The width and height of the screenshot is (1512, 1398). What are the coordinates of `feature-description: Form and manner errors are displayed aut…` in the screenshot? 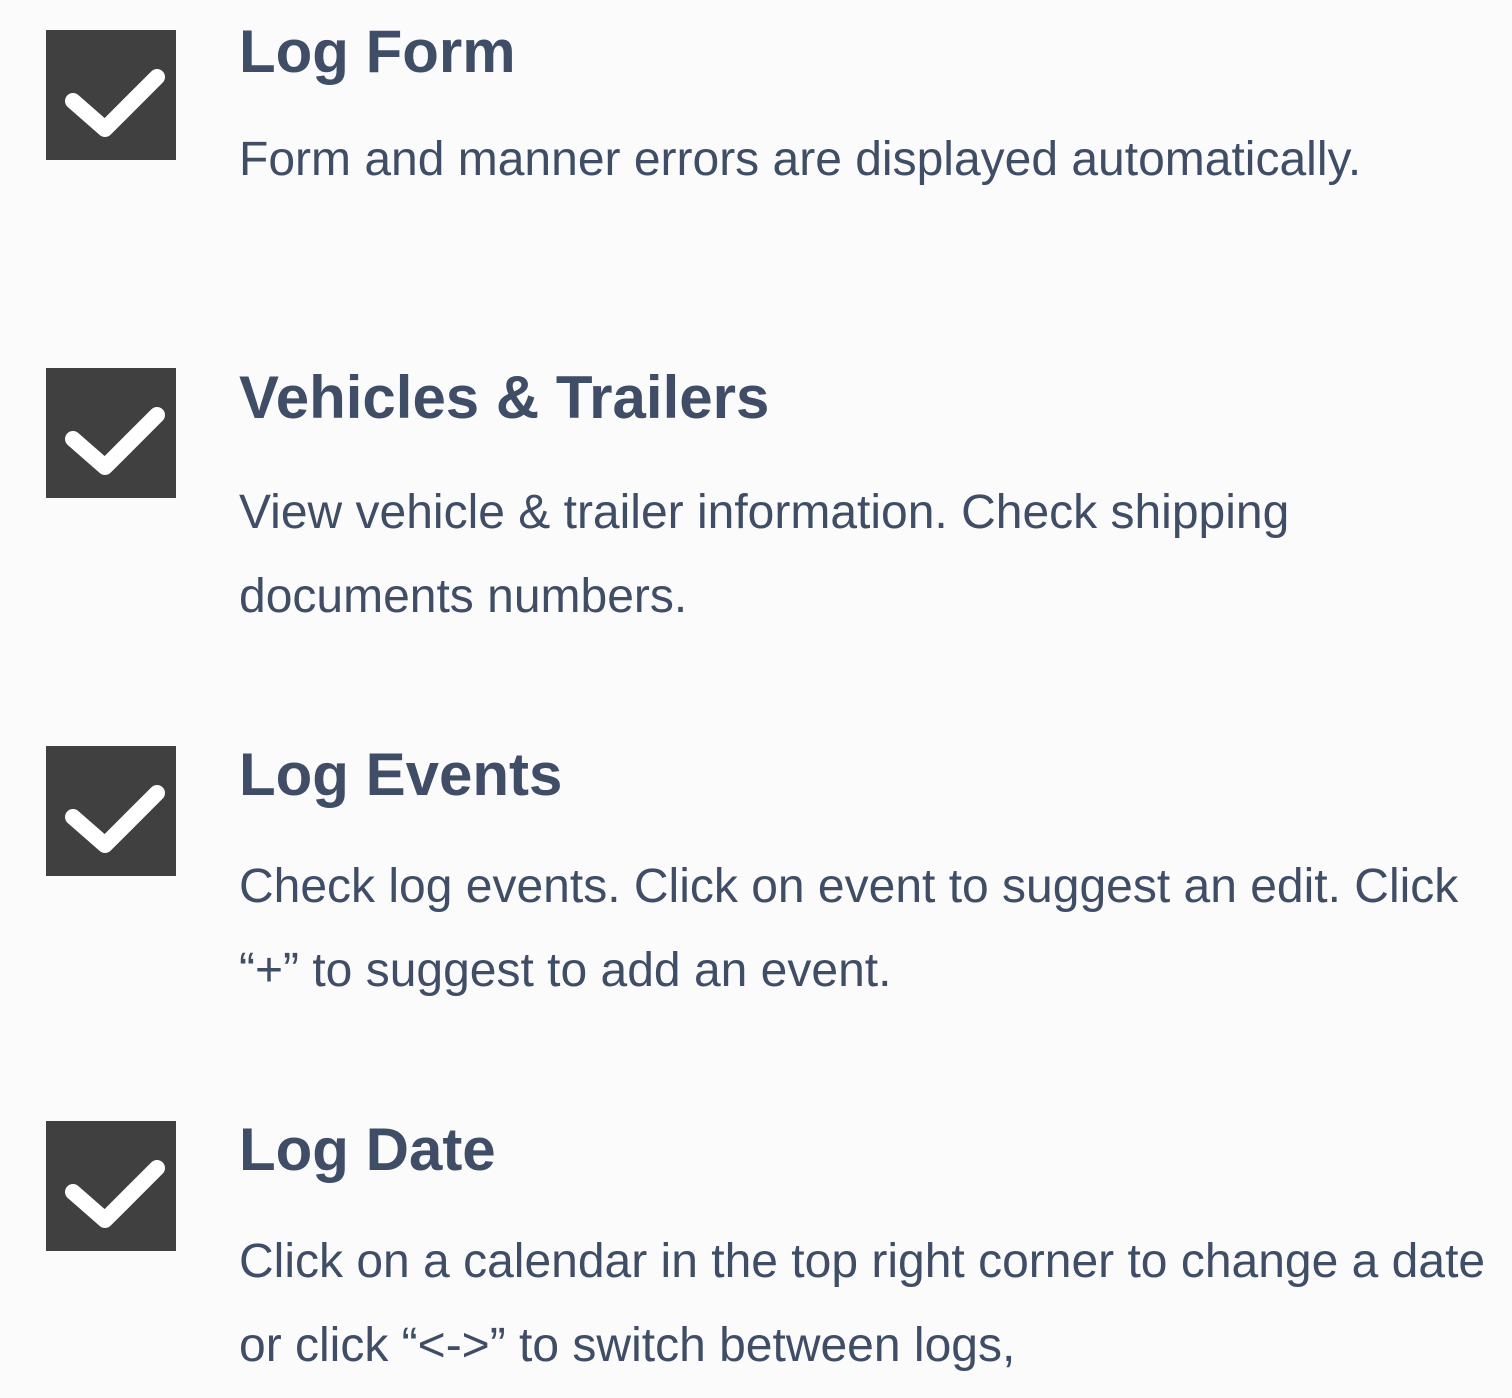 It's located at (800, 159).